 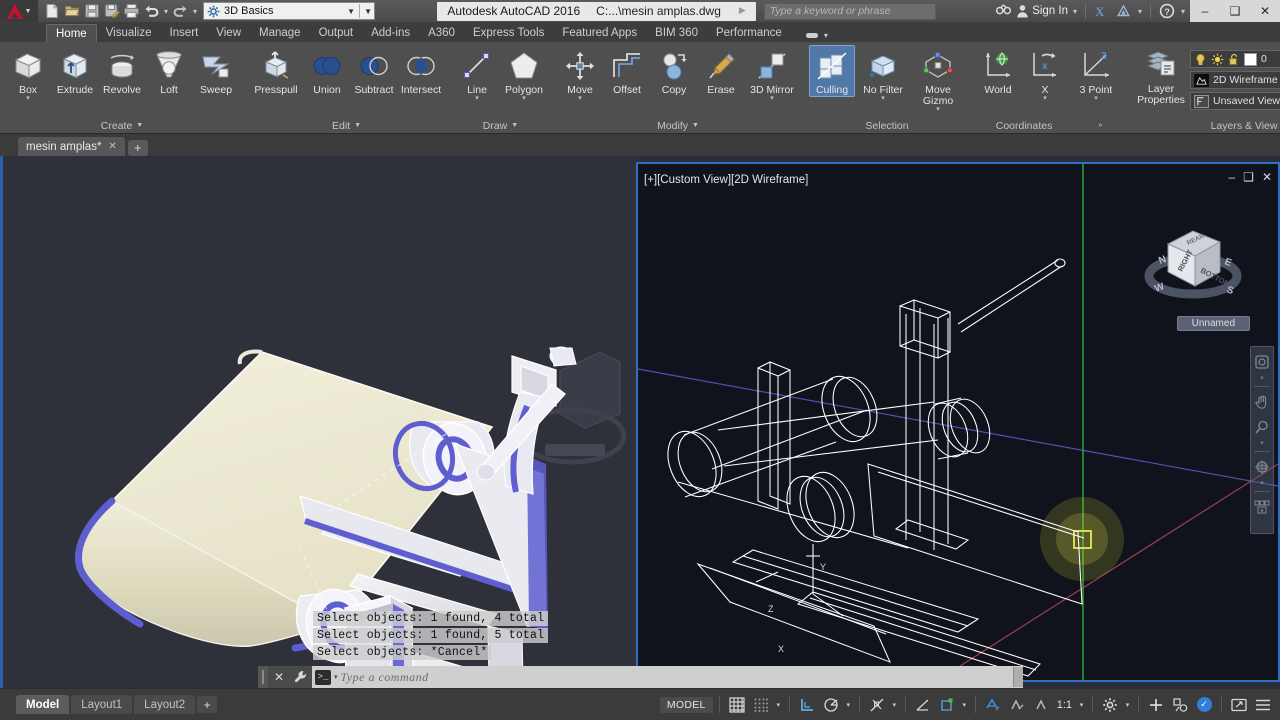 What do you see at coordinates (1161, 75) in the screenshot?
I see `layer-properties-button: Layer Properties` at bounding box center [1161, 75].